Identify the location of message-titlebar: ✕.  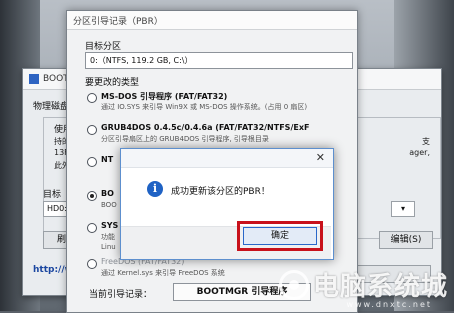
(227, 158).